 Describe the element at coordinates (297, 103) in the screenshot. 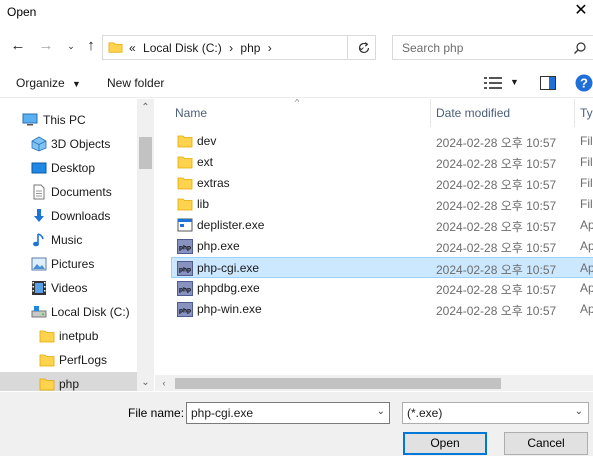

I see `sort-up-icon: ^` at that location.